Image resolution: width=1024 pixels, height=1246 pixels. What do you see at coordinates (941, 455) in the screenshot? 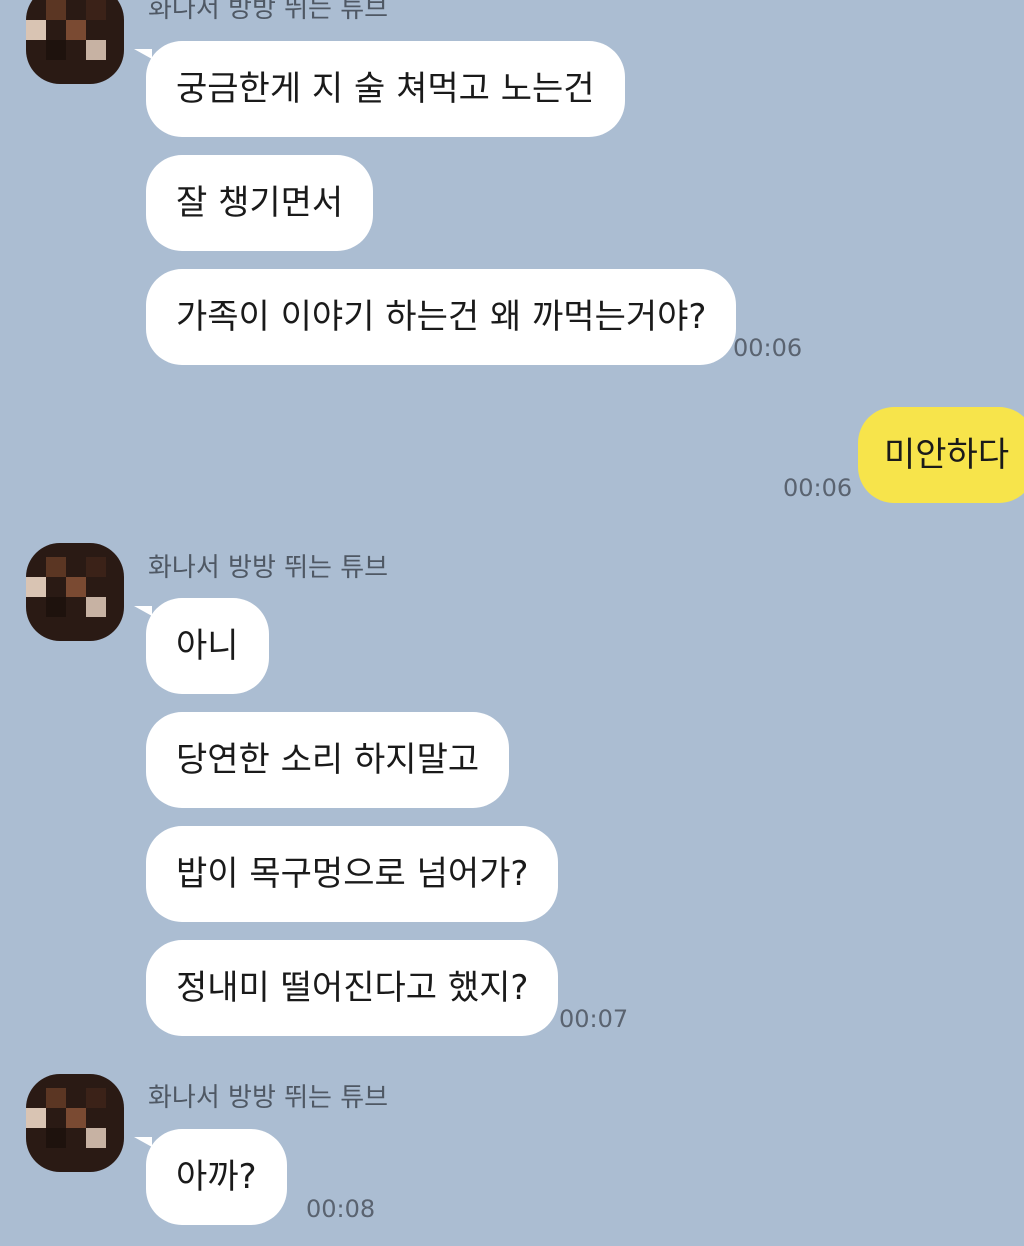
I see `my-message-bubble: 미안하다` at bounding box center [941, 455].